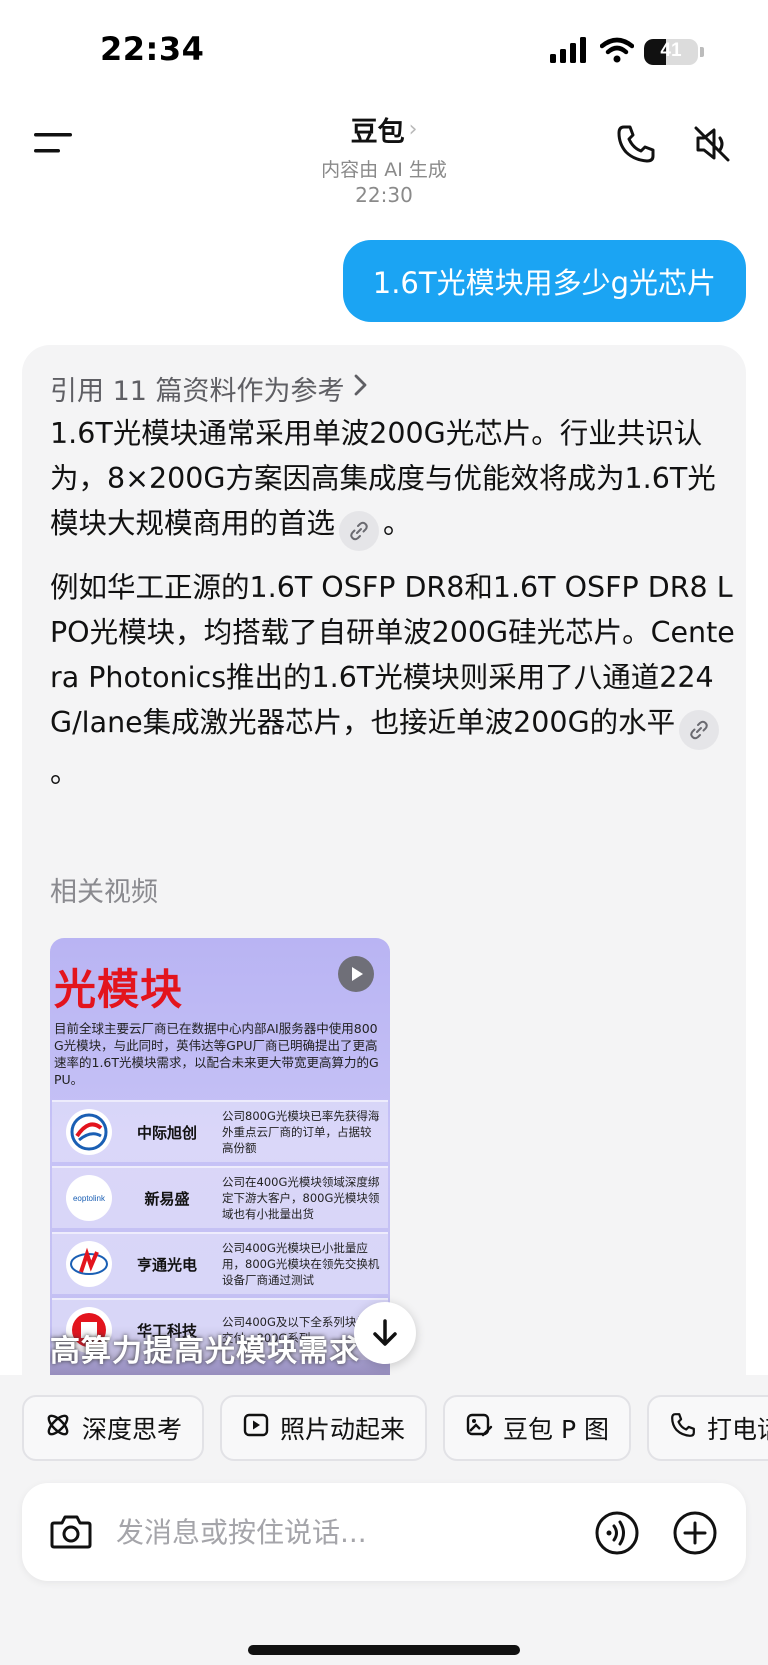  I want to click on speaker-muted-icon, so click(712, 144).